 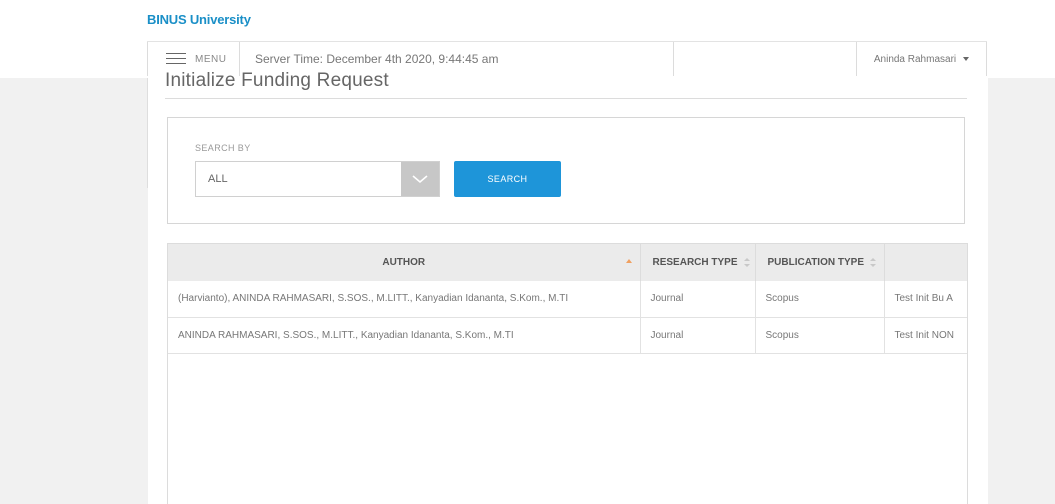 I want to click on chevron-down-icon, so click(x=420, y=179).